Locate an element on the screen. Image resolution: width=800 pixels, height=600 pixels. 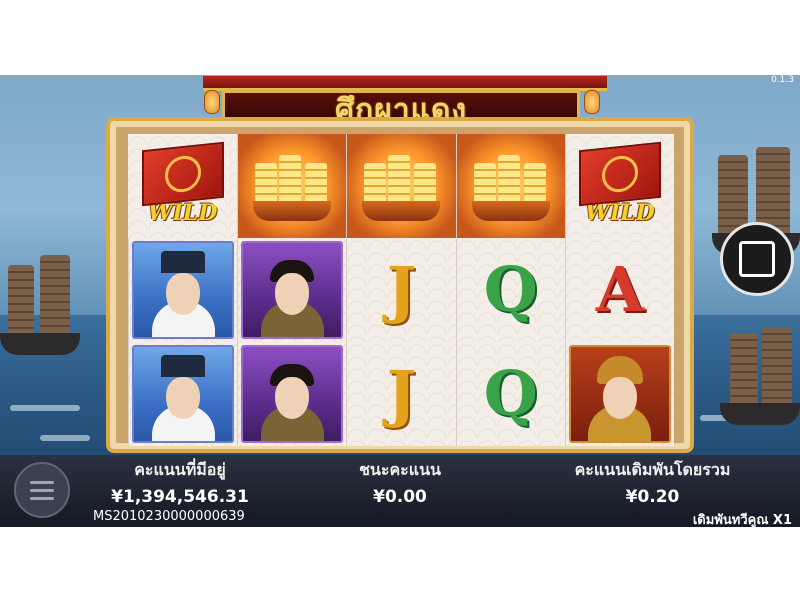
version-label: 0.1.3 is located at coordinates (782, 80).